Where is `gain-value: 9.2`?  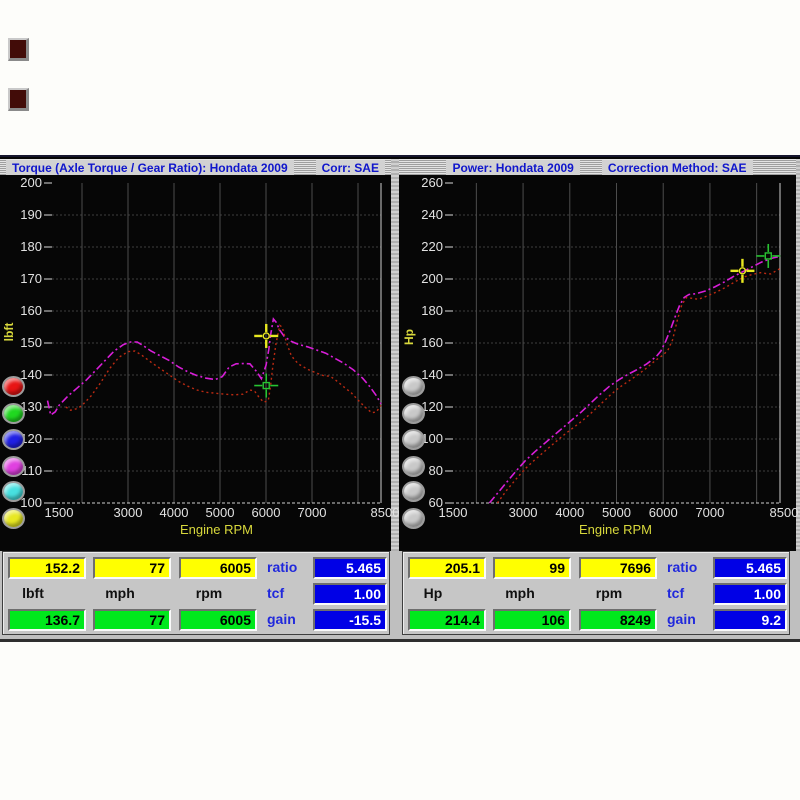 gain-value: 9.2 is located at coordinates (750, 620).